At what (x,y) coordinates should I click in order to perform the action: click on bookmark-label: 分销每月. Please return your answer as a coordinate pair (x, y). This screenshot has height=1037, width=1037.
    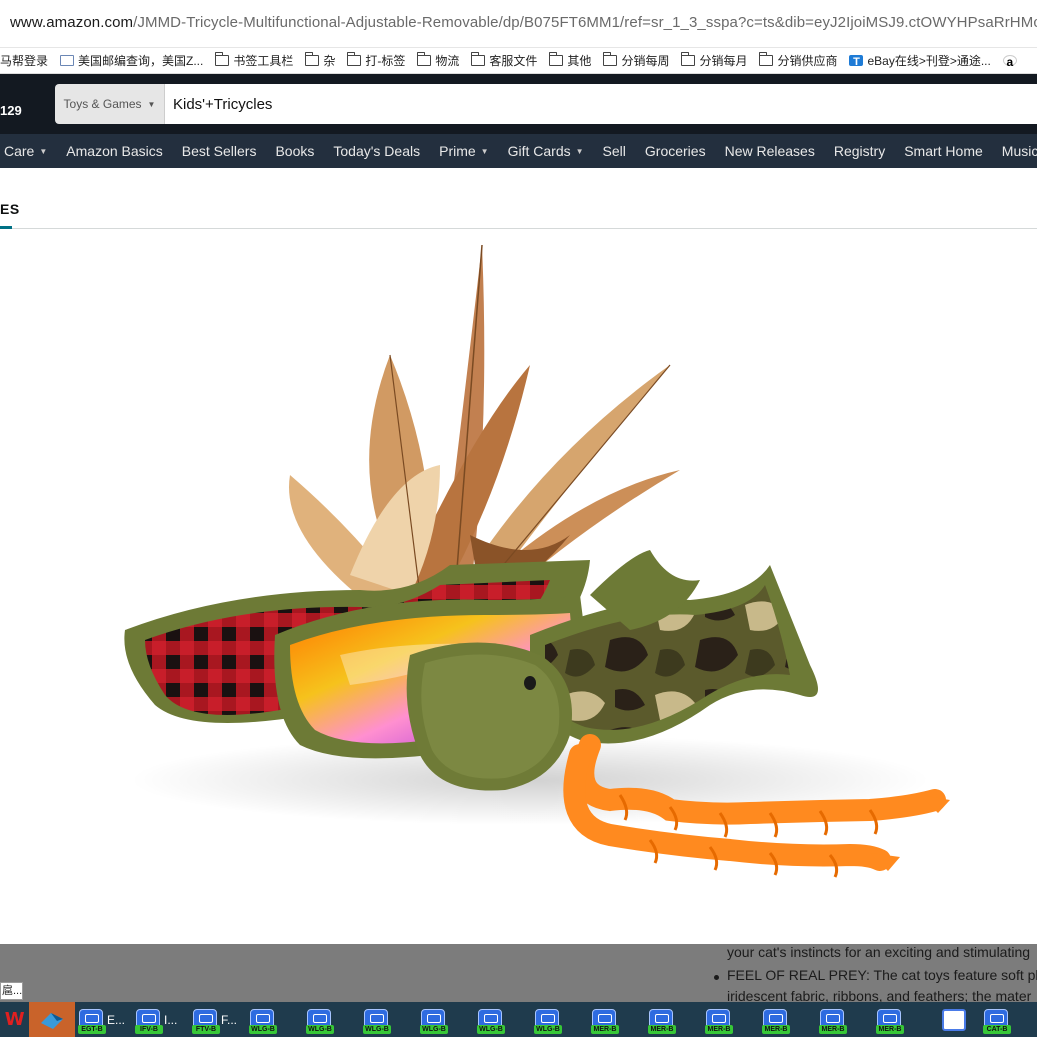
    Looking at the image, I should click on (723, 61).